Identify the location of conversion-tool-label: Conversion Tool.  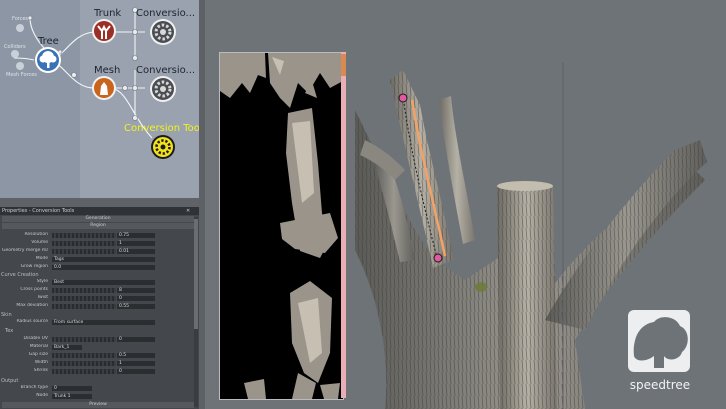
(161, 128).